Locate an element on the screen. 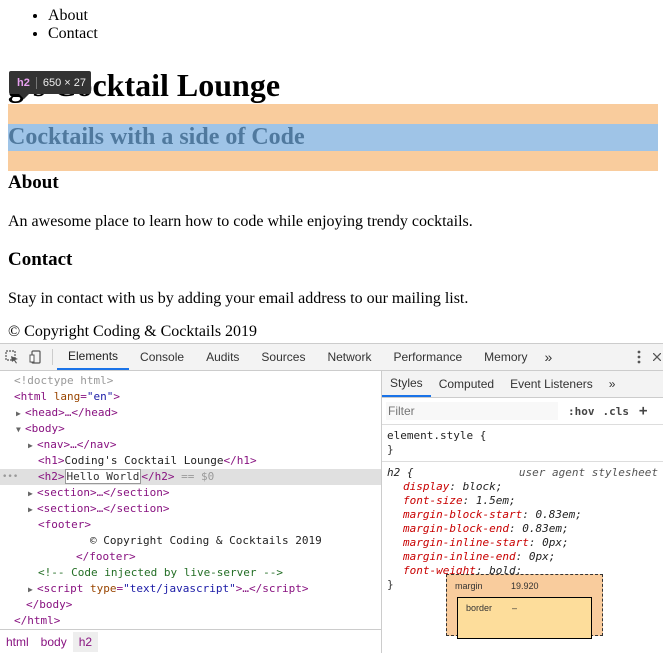 Image resolution: width=663 pixels, height=654 pixels. dom-body: ▼ <body> is located at coordinates (190, 429).